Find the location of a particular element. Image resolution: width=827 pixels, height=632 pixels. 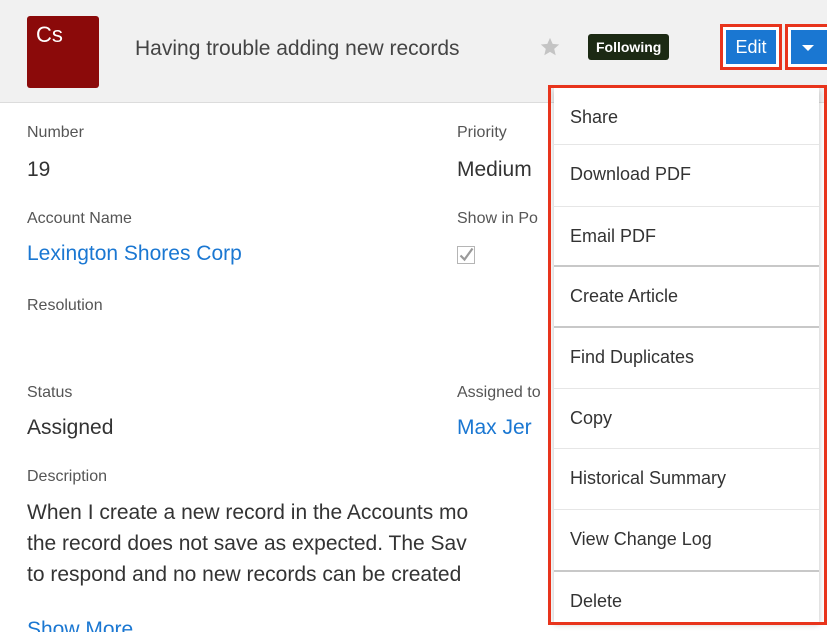

priority-label: Priority is located at coordinates (482, 132).